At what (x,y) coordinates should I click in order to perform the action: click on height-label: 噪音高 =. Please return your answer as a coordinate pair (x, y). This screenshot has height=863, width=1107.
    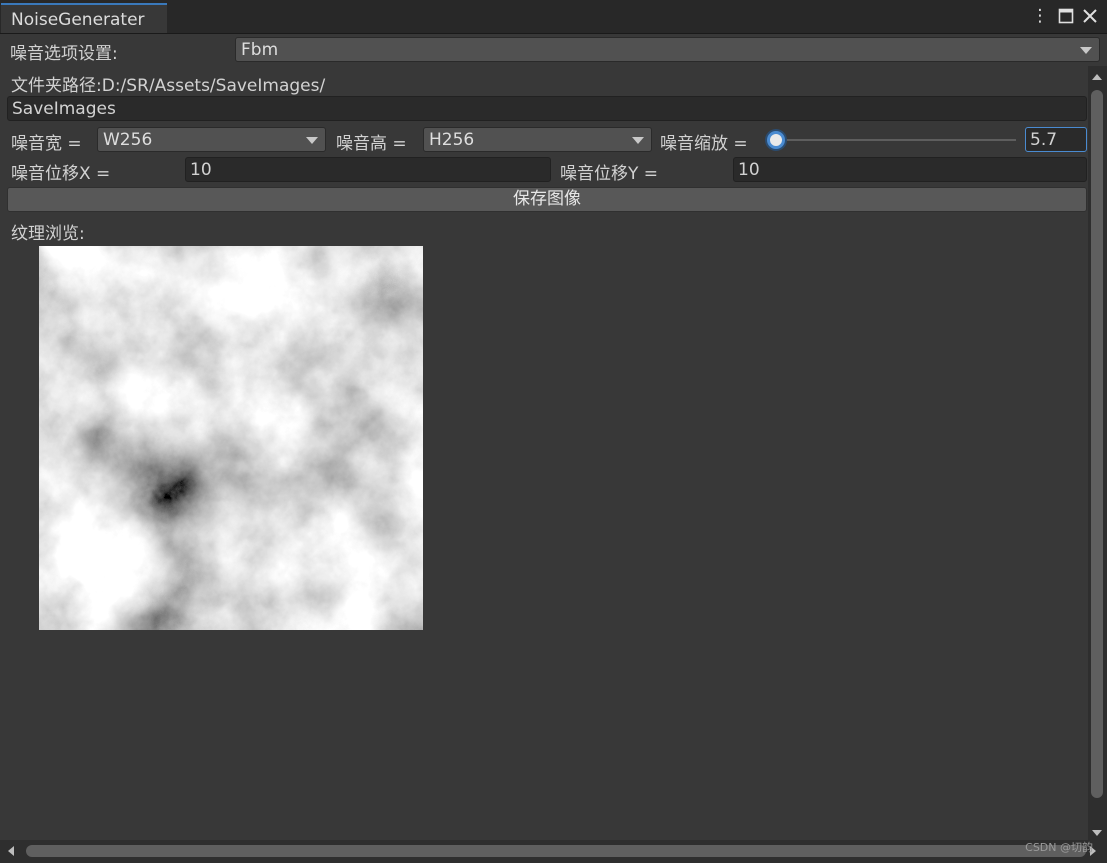
    Looking at the image, I should click on (371, 144).